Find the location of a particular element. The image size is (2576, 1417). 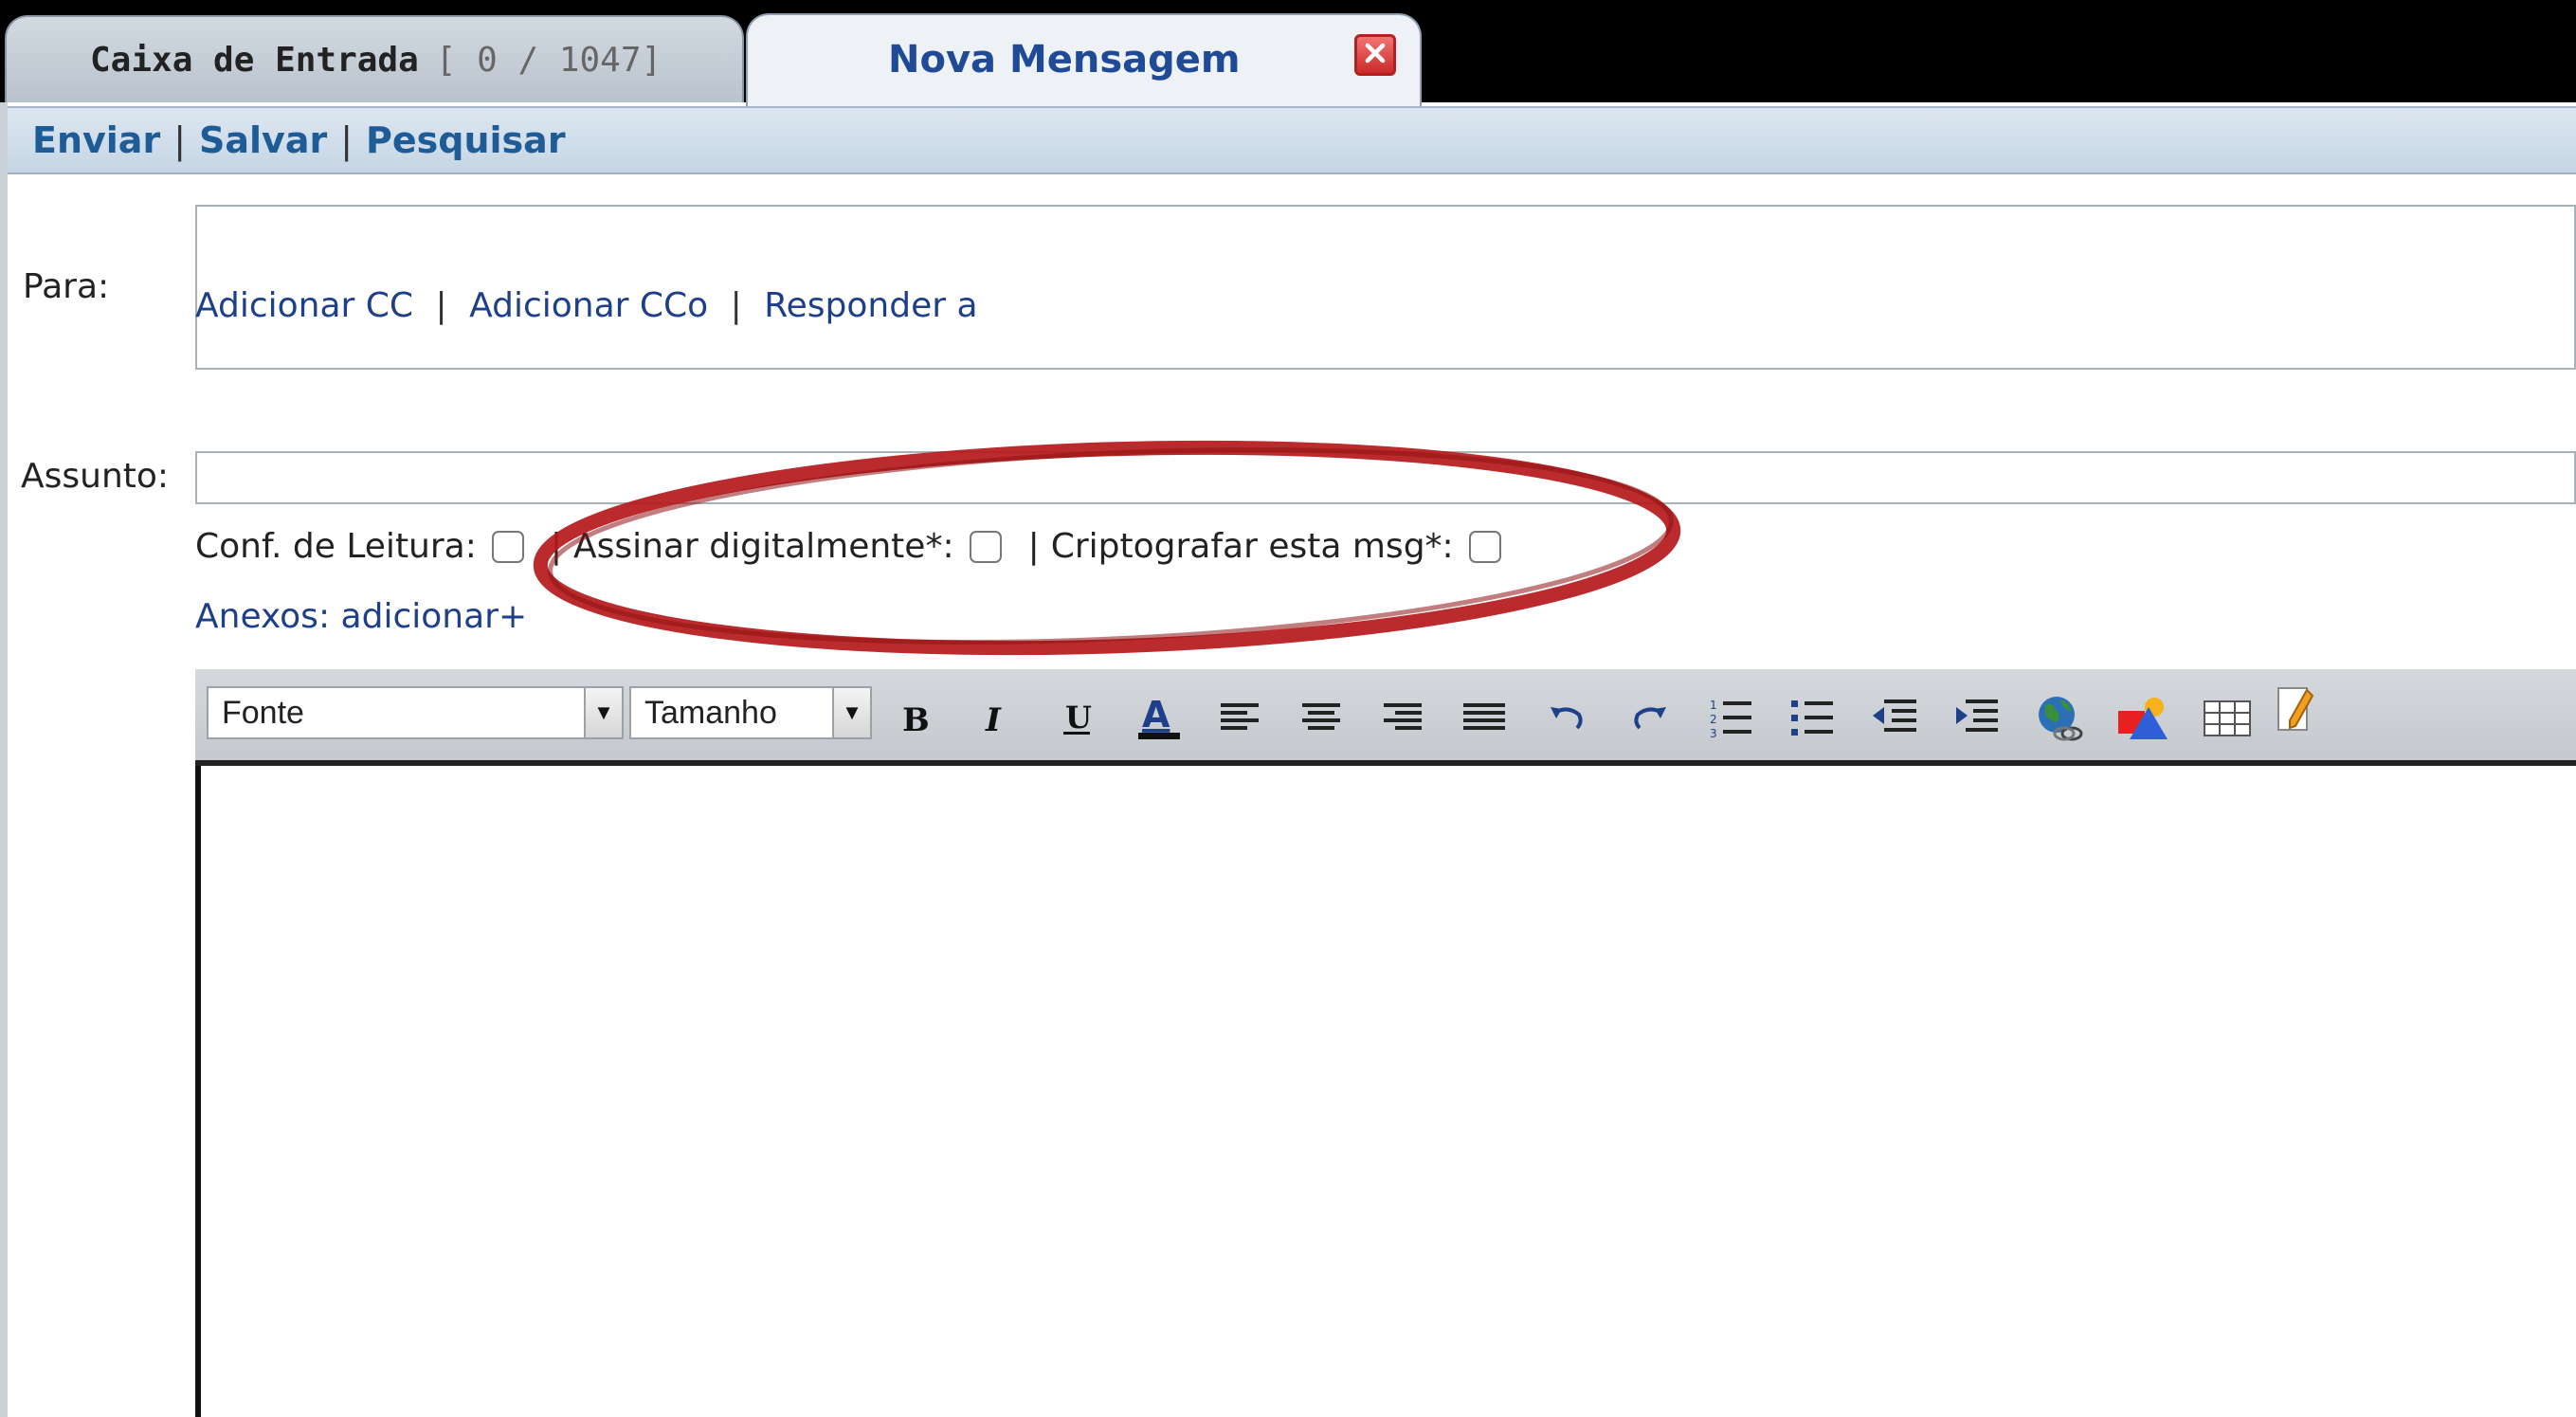

align-justify-button is located at coordinates (1484, 718).